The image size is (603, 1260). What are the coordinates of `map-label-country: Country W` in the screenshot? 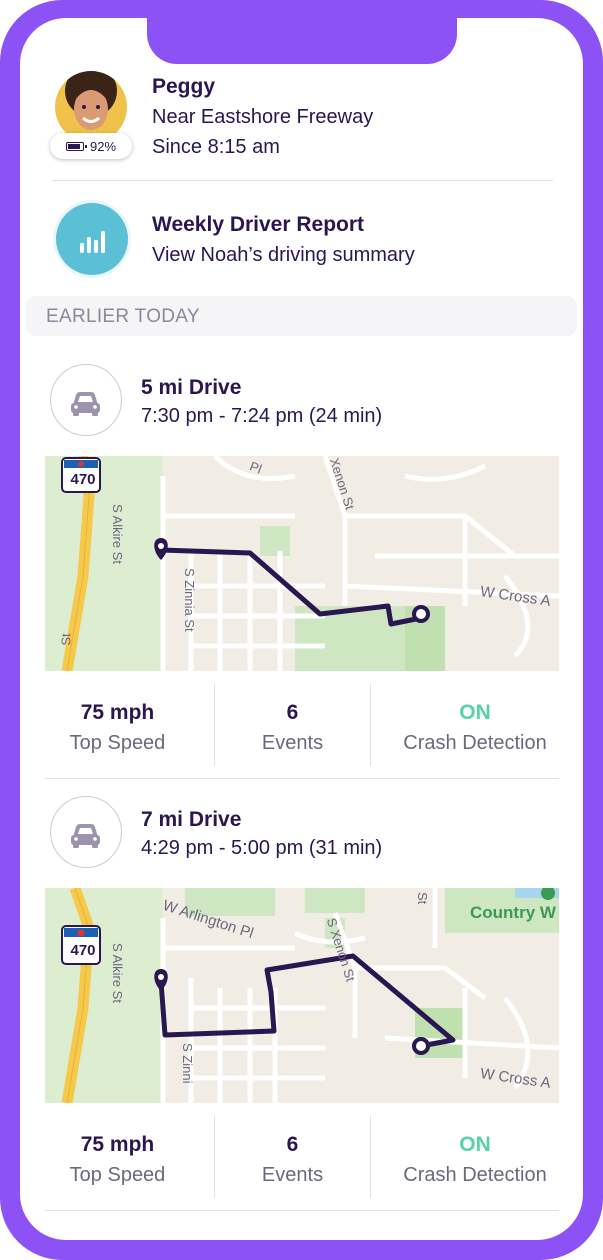 It's located at (513, 912).